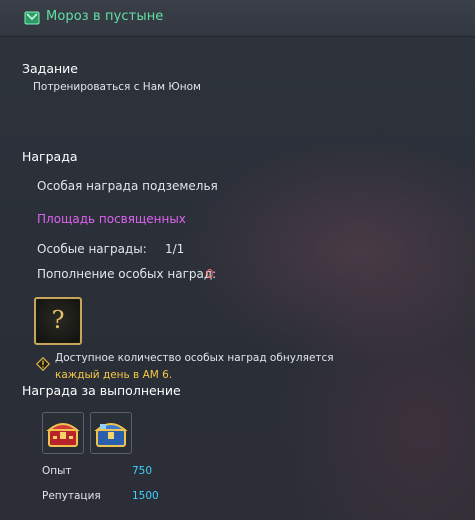 The image size is (475, 520). Describe the element at coordinates (237, 18) in the screenshot. I see `window-titlebar: Мороз в пустыне` at that location.